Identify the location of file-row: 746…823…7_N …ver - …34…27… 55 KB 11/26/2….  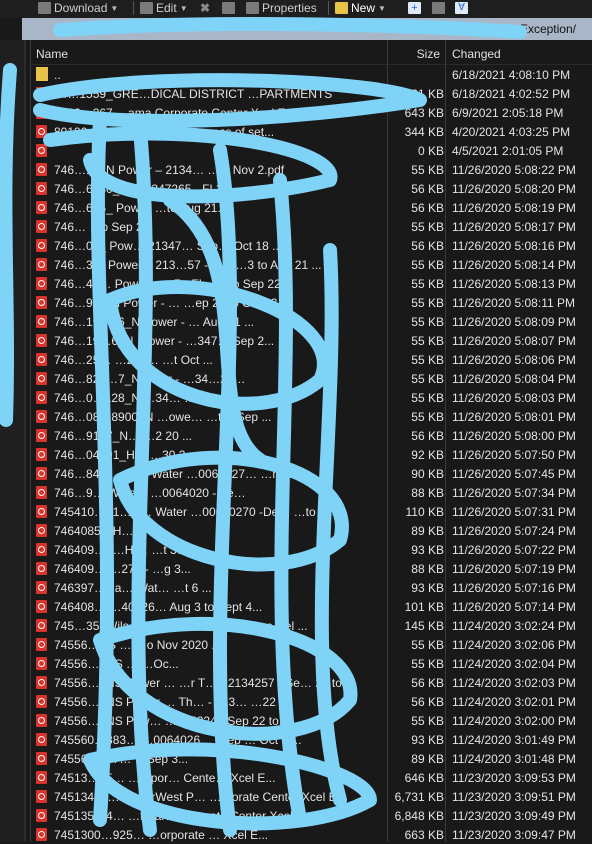
(311, 378).